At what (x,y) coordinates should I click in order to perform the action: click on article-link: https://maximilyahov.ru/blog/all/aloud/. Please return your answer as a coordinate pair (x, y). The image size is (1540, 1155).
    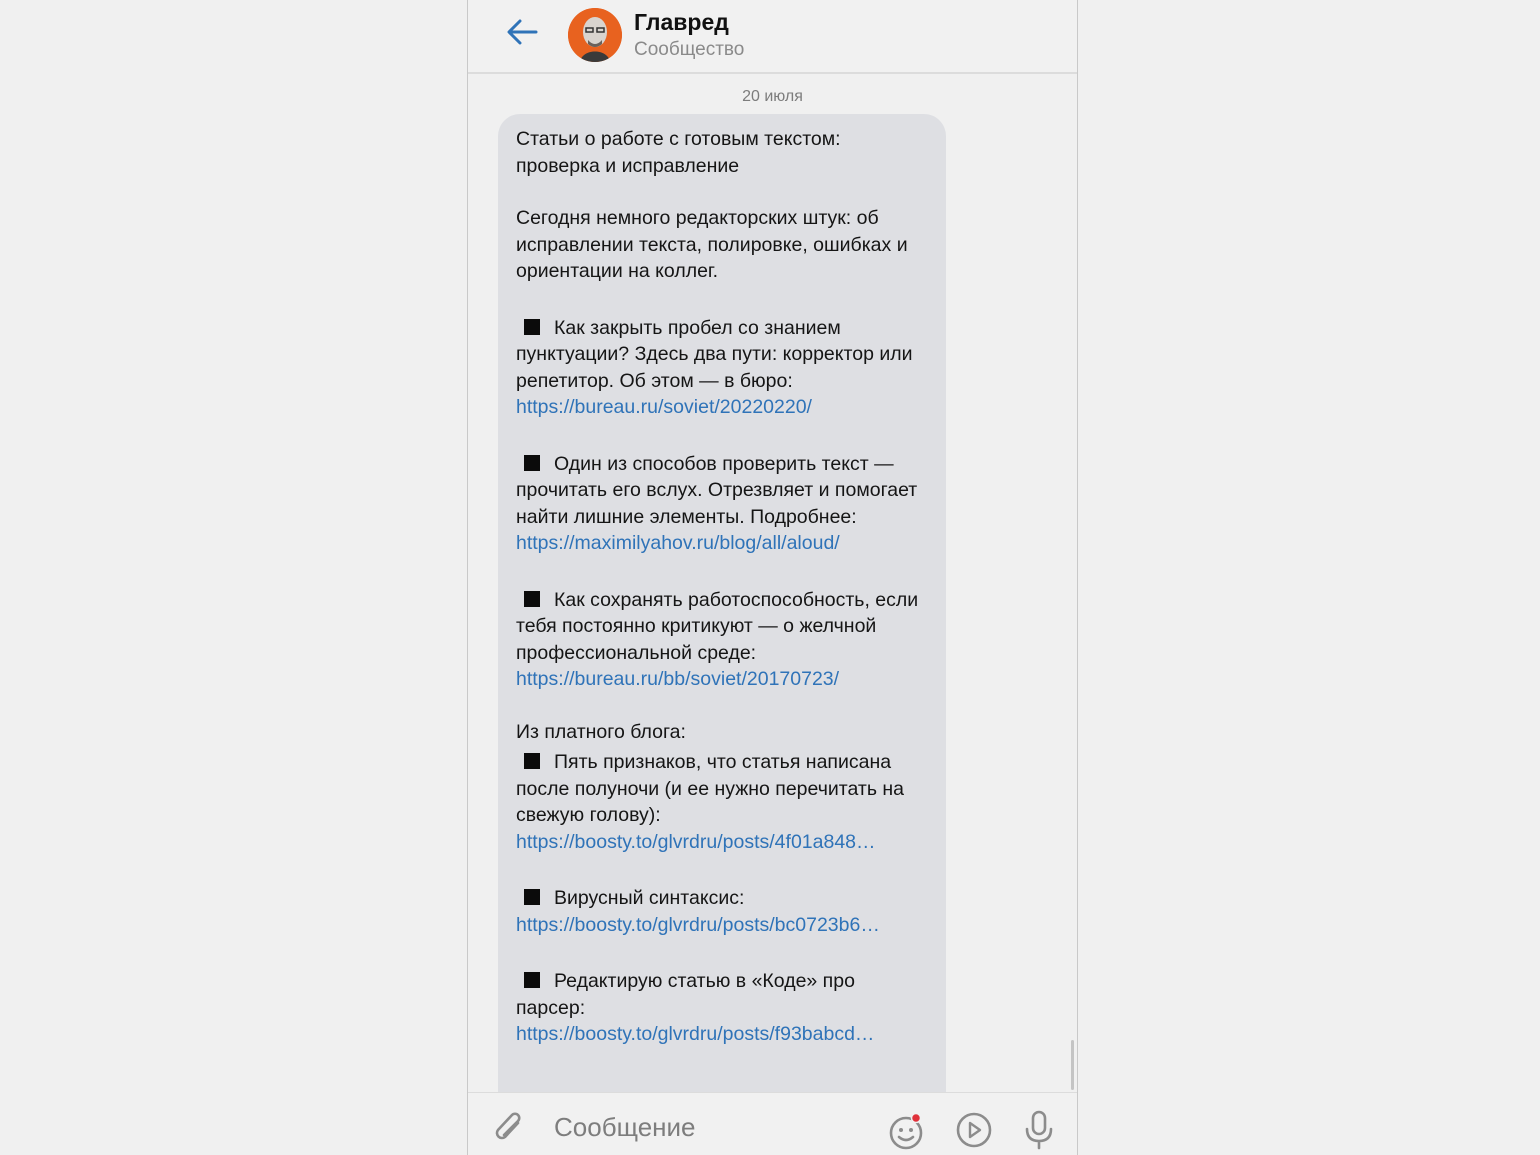
    Looking at the image, I should click on (678, 543).